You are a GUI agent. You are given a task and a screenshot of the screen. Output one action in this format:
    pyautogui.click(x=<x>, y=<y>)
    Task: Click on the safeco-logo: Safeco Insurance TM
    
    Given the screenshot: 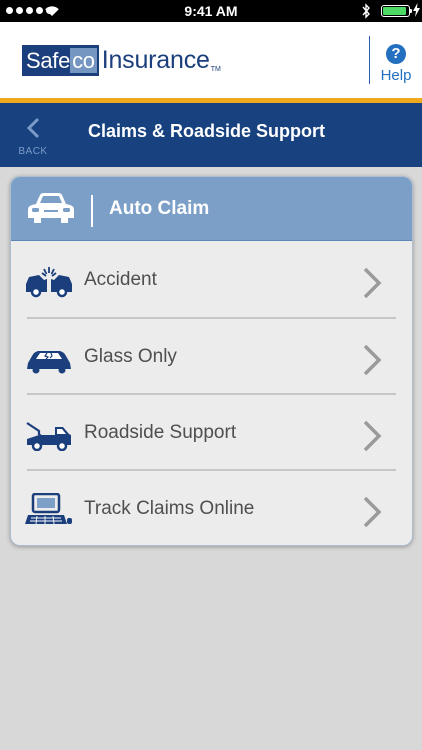 What is the action you would take?
    pyautogui.click(x=121, y=60)
    